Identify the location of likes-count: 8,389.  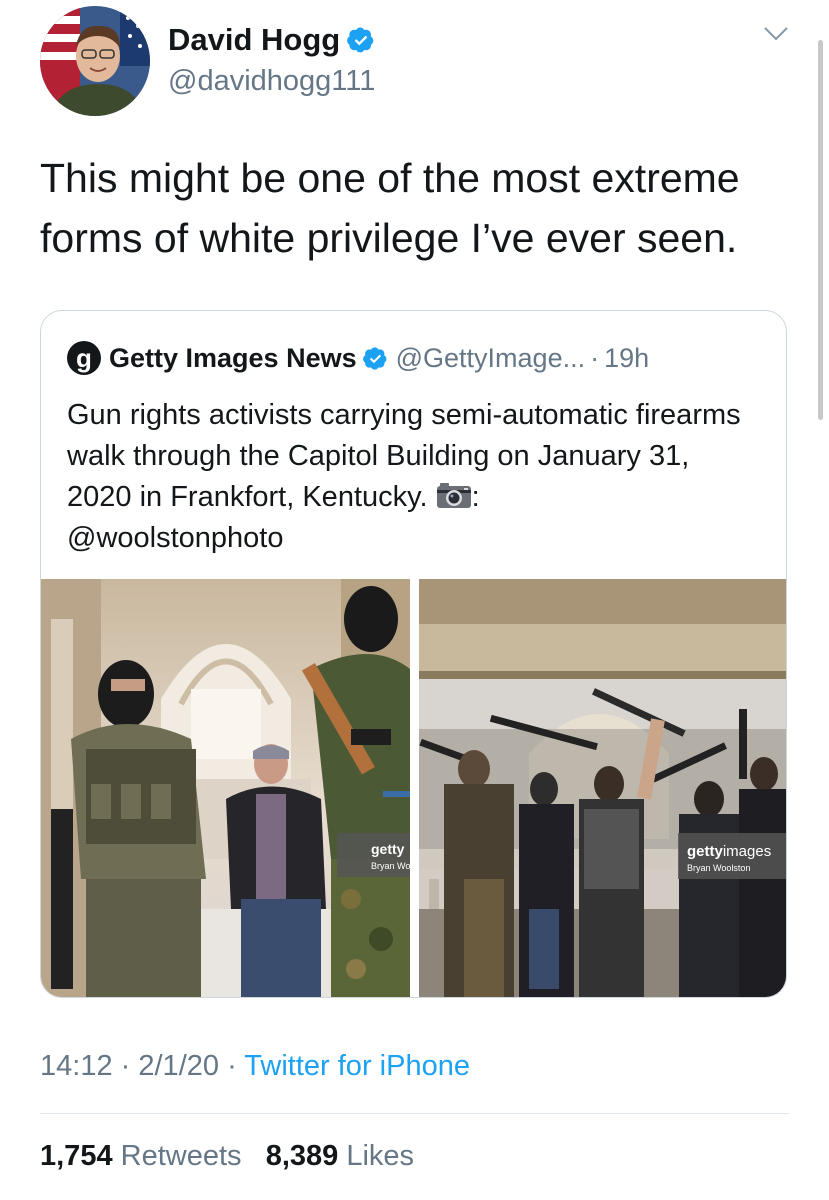
(302, 1156).